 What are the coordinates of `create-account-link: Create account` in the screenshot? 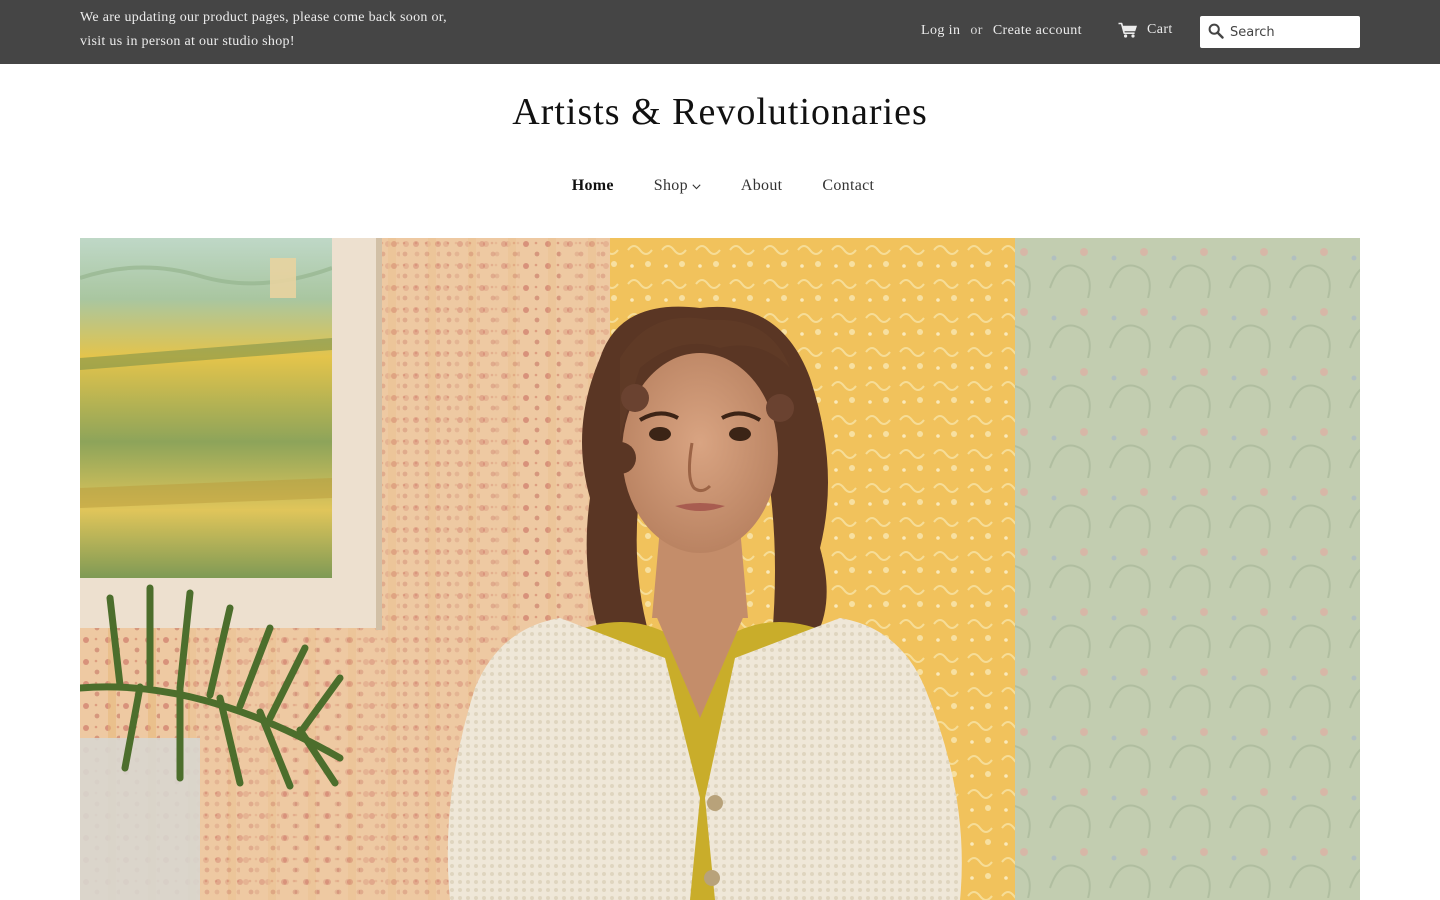 It's located at (1037, 31).